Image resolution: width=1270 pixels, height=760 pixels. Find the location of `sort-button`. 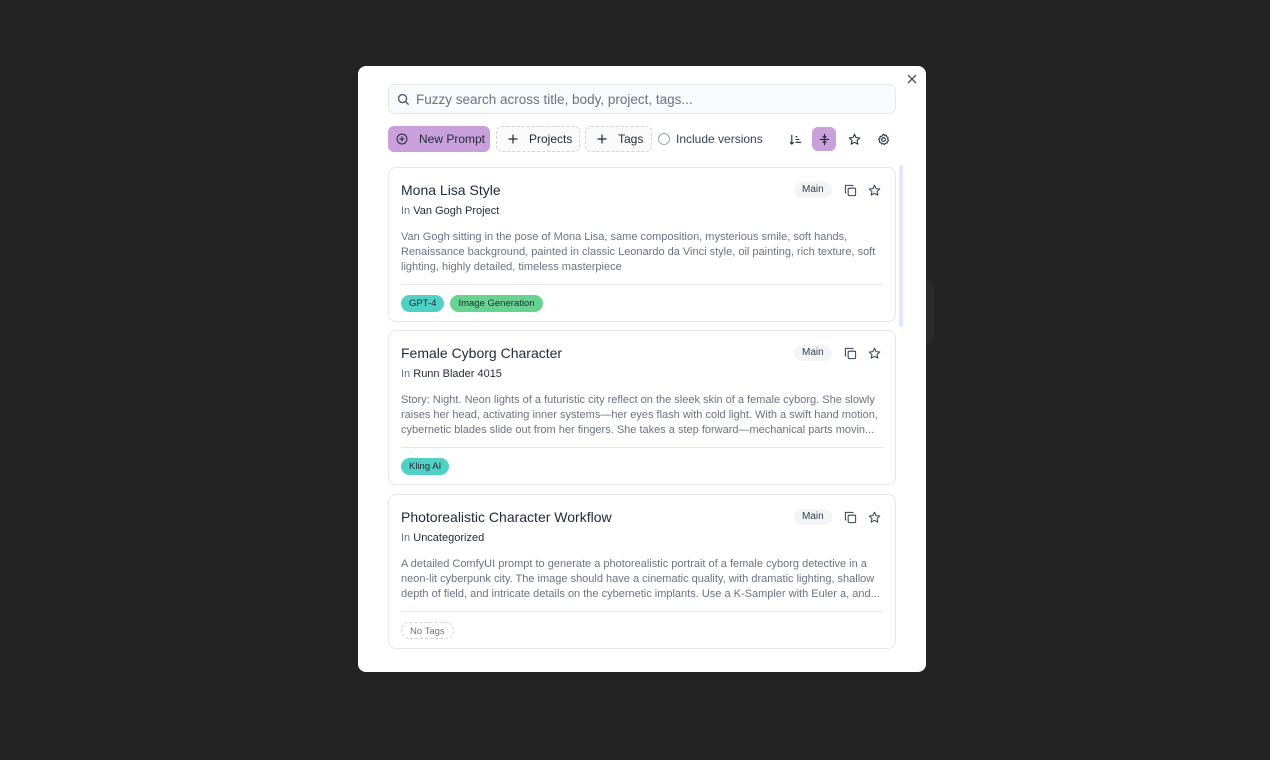

sort-button is located at coordinates (795, 139).